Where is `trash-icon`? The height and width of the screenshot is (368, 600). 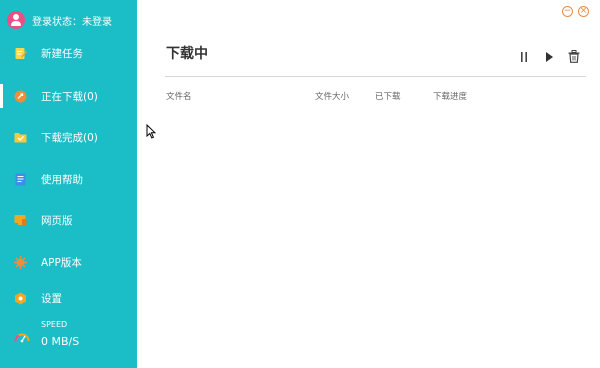 trash-icon is located at coordinates (574, 57).